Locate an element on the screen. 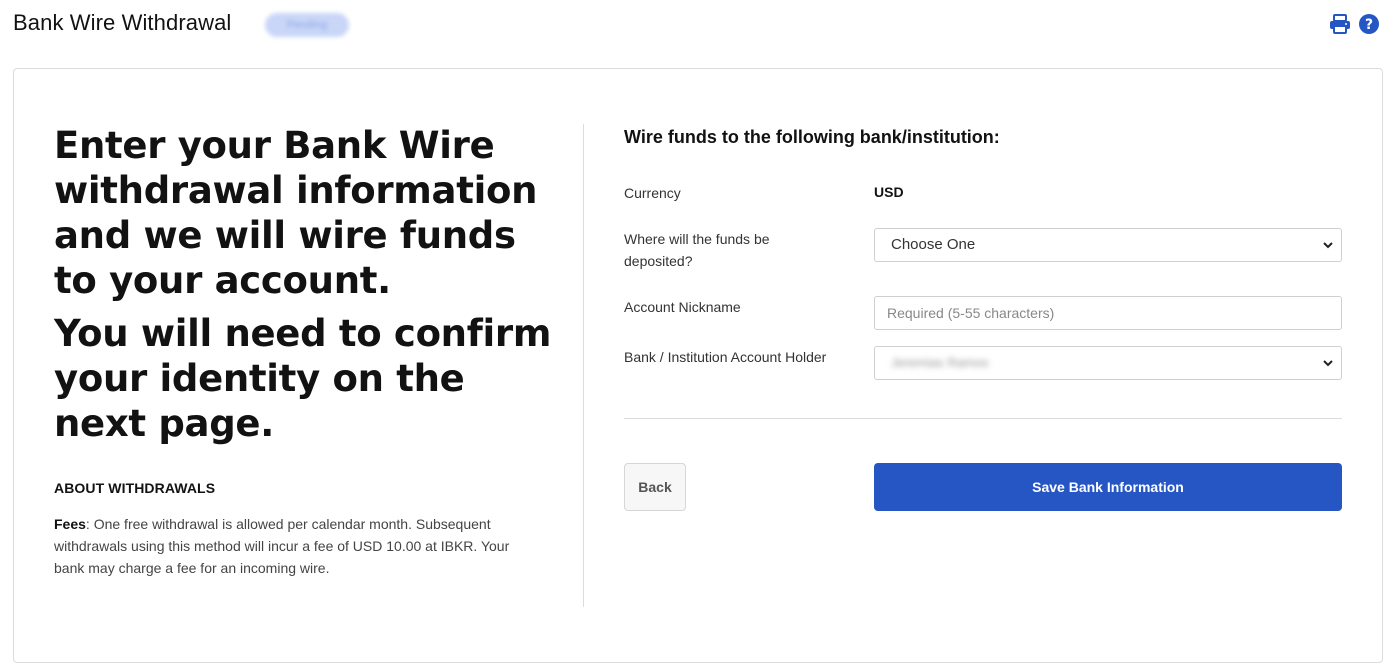 This screenshot has height=671, width=1392. status-badge-label: Pending is located at coordinates (307, 25).